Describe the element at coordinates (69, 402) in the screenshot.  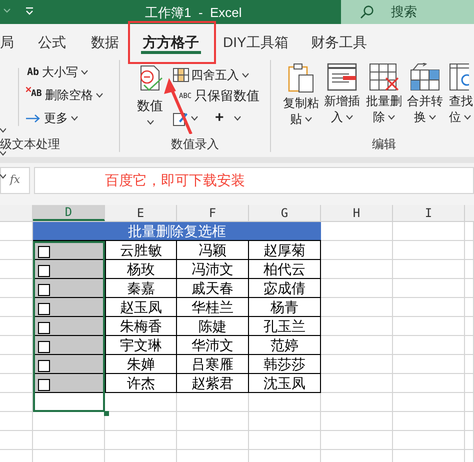
I see `spreadsheet-cell` at that location.